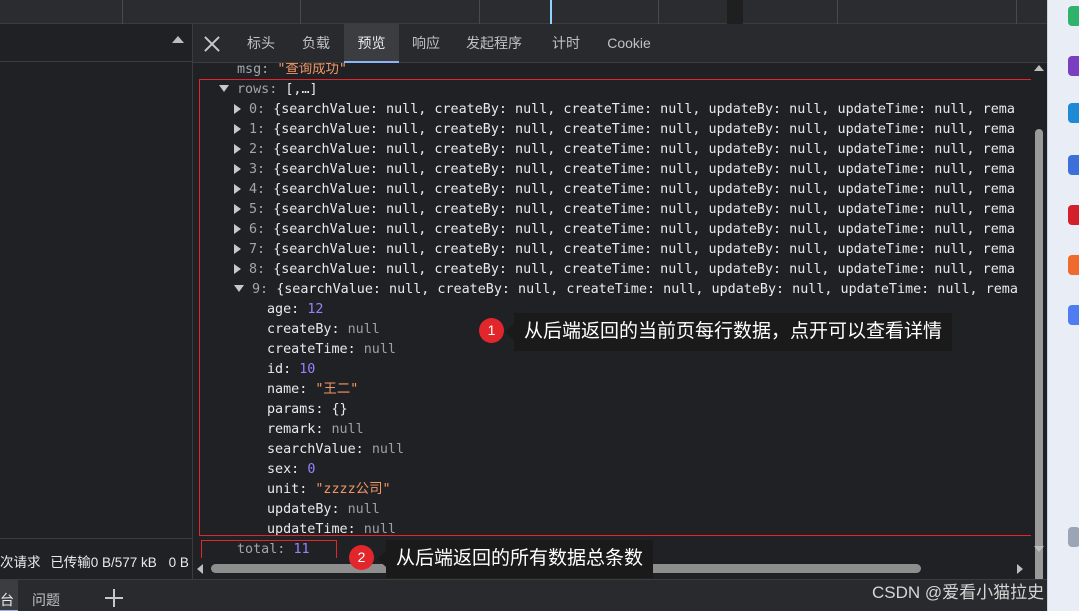  What do you see at coordinates (491, 330) in the screenshot?
I see `annotation-badge: 1` at bounding box center [491, 330].